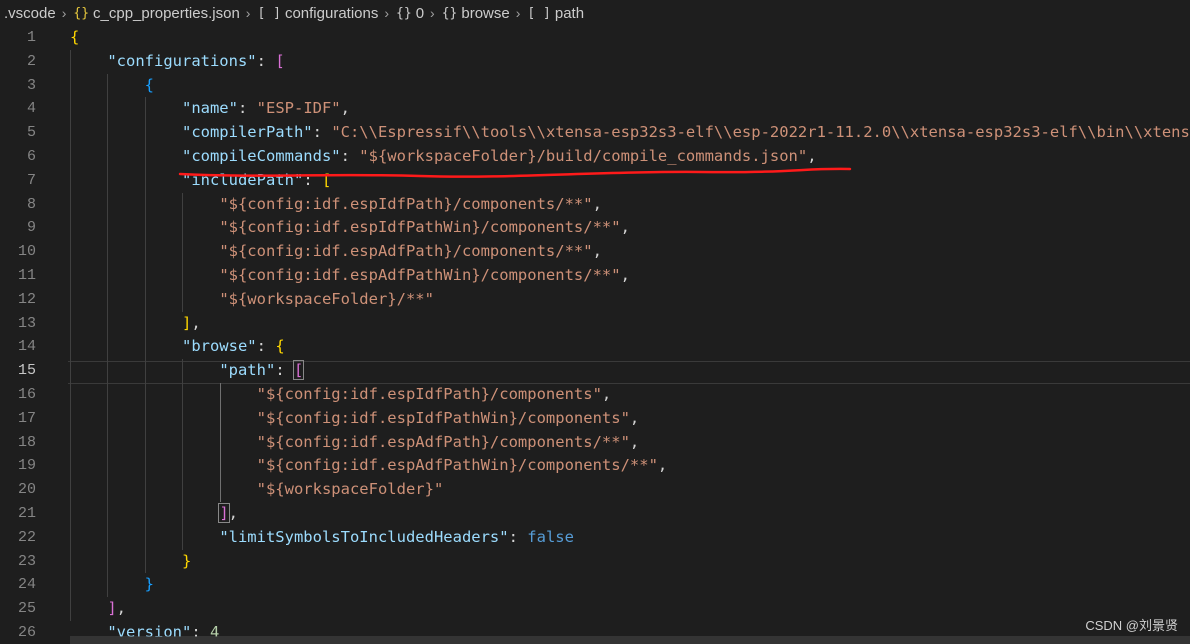 This screenshot has width=1190, height=644. What do you see at coordinates (595, 585) in the screenshot?
I see `code-line: 24 }` at bounding box center [595, 585].